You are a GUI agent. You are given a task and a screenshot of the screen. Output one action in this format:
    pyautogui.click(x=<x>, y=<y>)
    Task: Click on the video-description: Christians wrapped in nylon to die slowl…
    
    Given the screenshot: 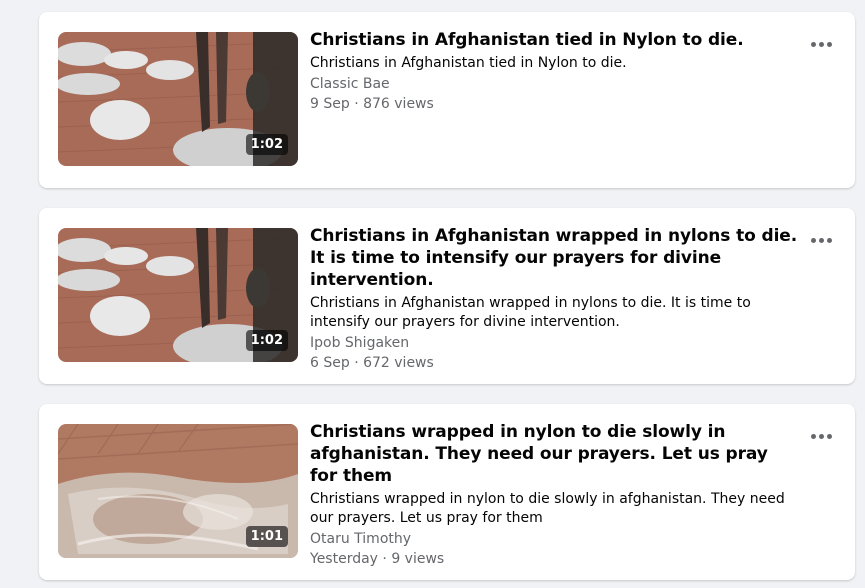 What is the action you would take?
    pyautogui.click(x=547, y=508)
    